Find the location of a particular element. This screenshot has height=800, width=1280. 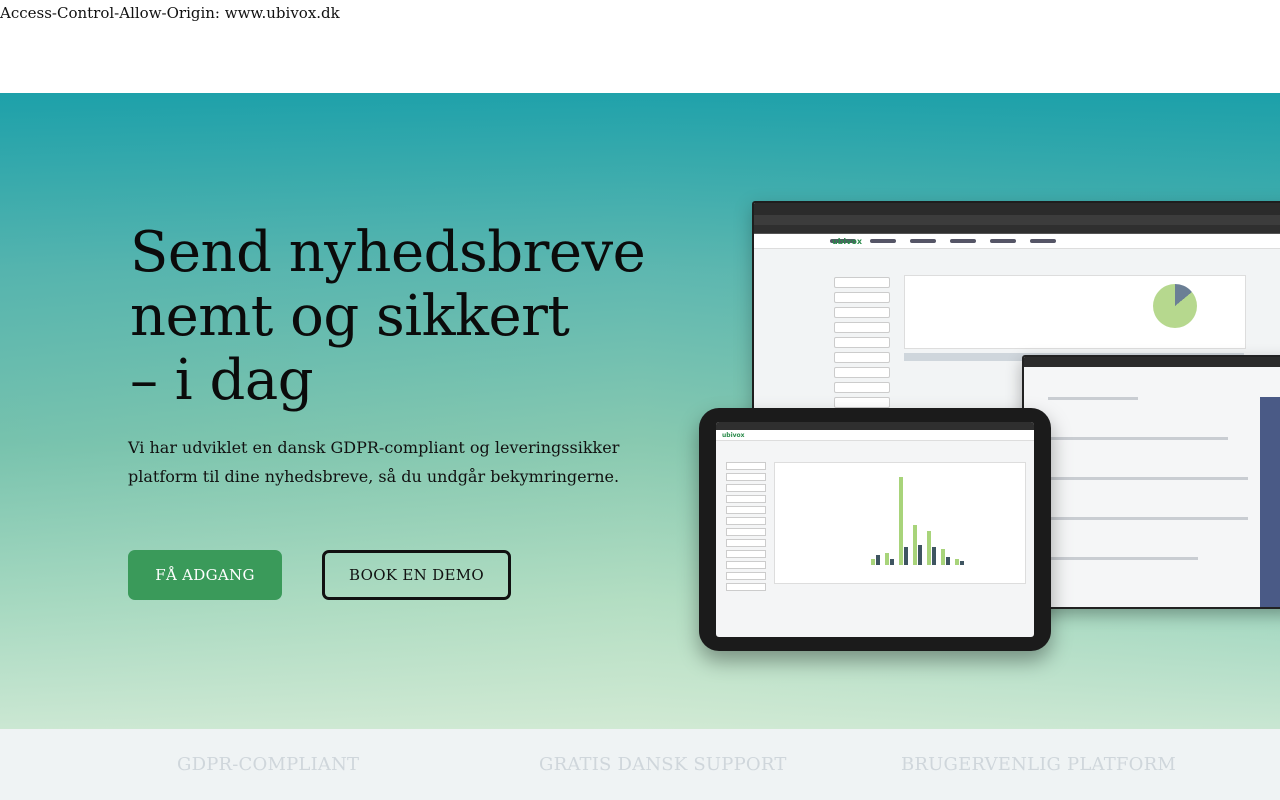

mockup-side-panel is located at coordinates (1270, 502).